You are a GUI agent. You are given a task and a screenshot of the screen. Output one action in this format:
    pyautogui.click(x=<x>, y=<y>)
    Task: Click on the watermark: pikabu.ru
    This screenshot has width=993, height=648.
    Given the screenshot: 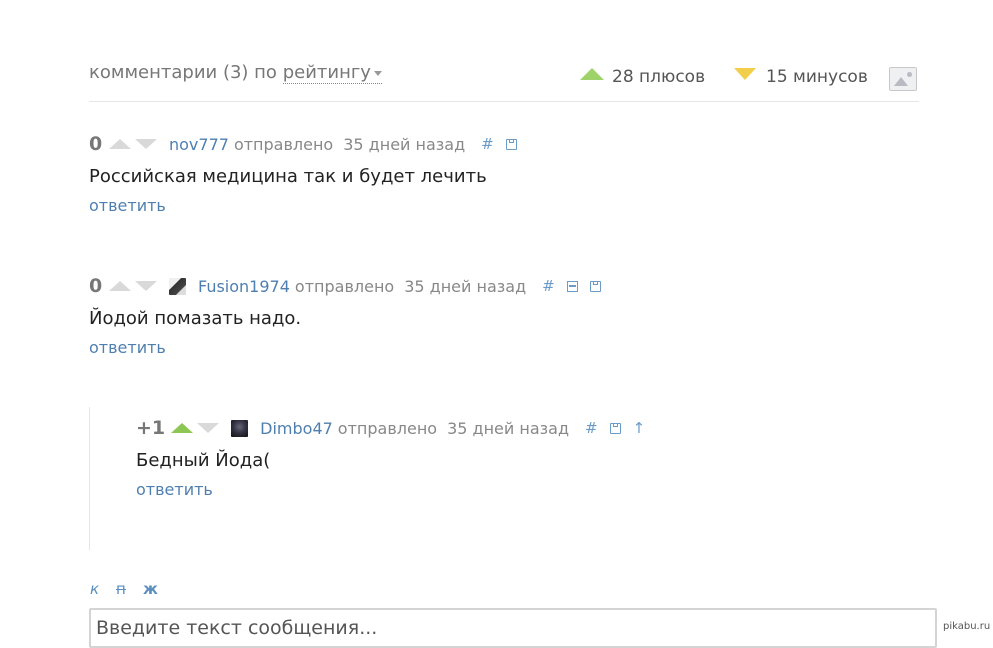 What is the action you would take?
    pyautogui.click(x=967, y=626)
    